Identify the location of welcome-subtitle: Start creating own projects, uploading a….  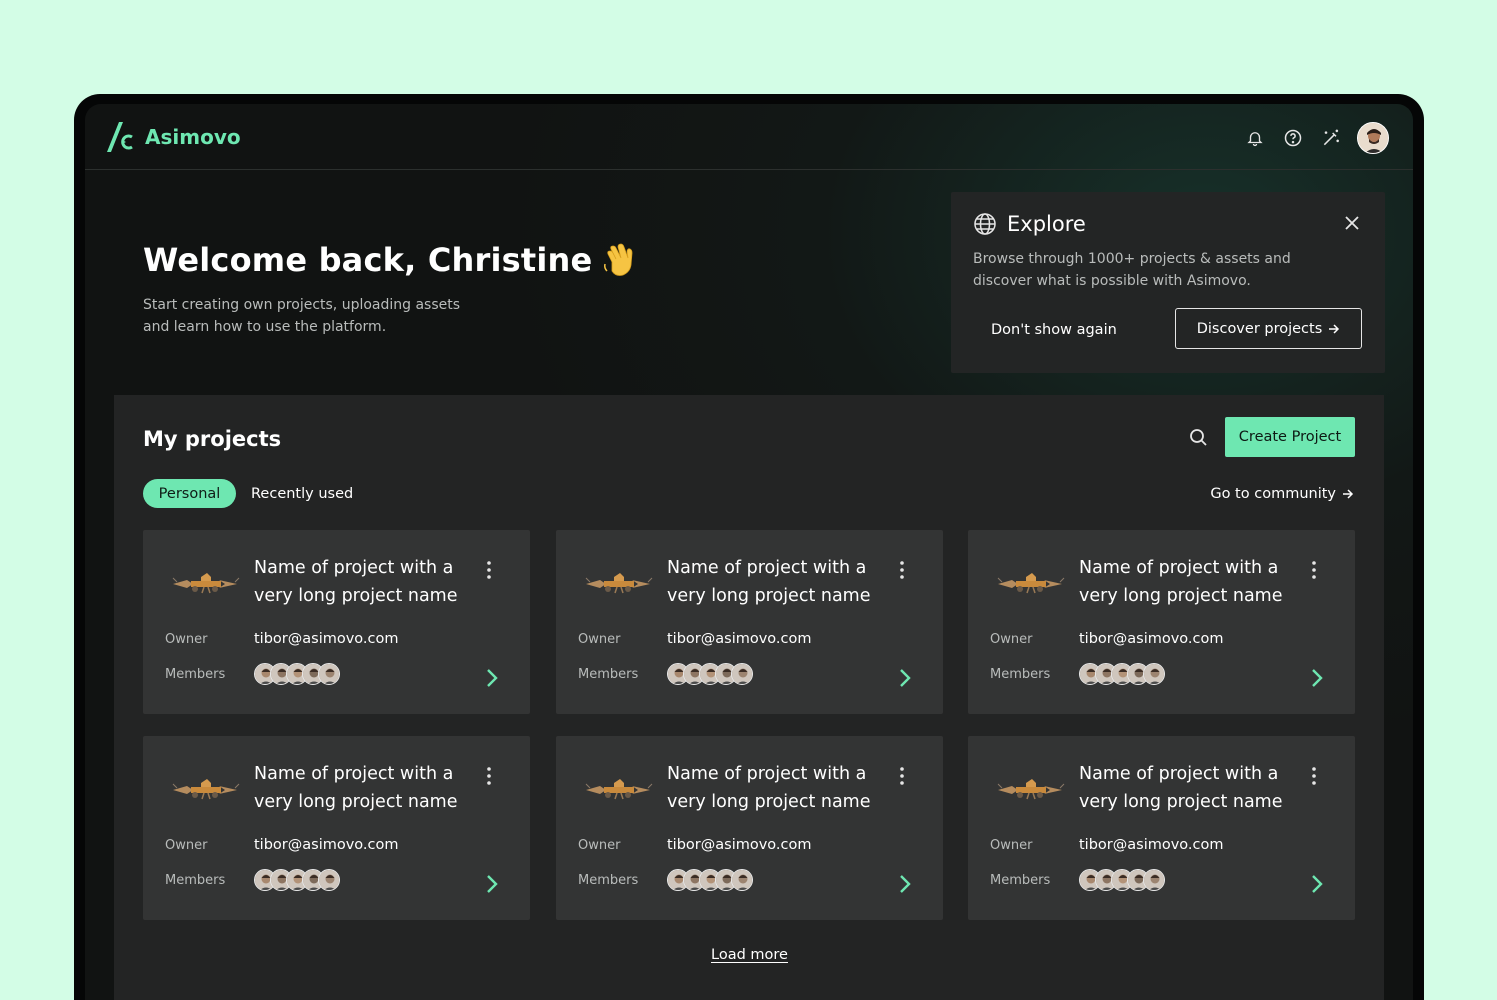
(302, 316).